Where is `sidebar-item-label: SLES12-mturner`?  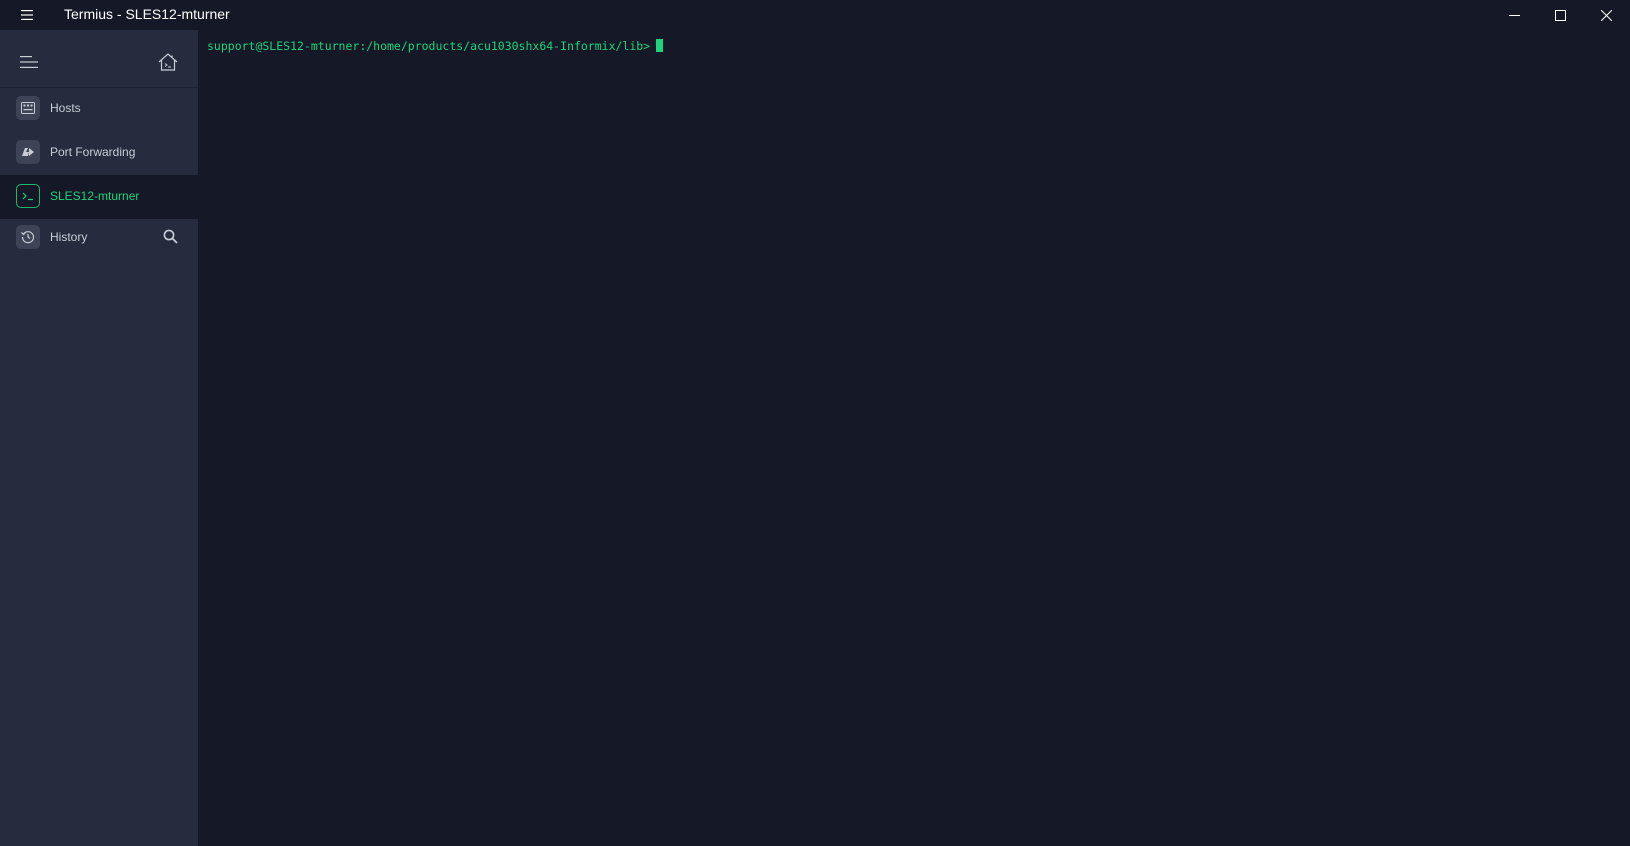
sidebar-item-label: SLES12-mturner is located at coordinates (95, 196).